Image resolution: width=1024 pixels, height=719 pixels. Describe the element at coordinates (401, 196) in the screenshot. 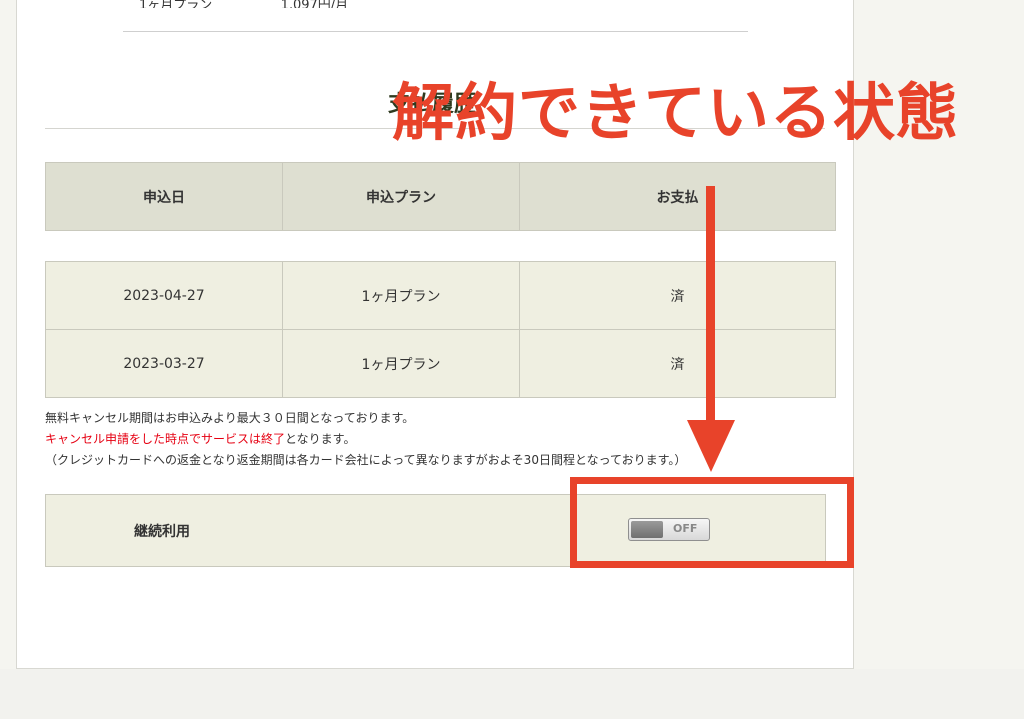

I see `column-header-plan: 申込プラン` at that location.